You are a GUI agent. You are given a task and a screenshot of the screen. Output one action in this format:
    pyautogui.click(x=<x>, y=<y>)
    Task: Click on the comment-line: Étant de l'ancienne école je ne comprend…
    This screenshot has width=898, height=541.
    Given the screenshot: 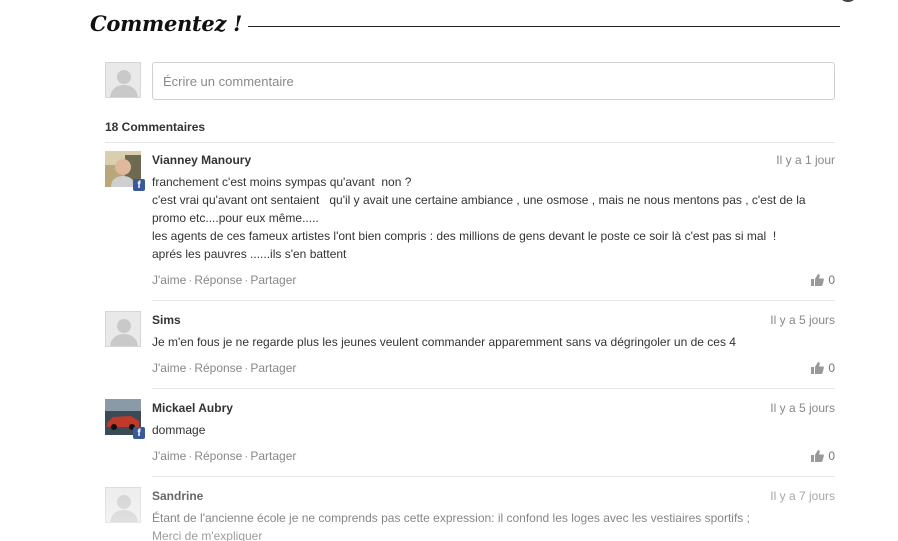 What is the action you would take?
    pyautogui.click(x=451, y=518)
    